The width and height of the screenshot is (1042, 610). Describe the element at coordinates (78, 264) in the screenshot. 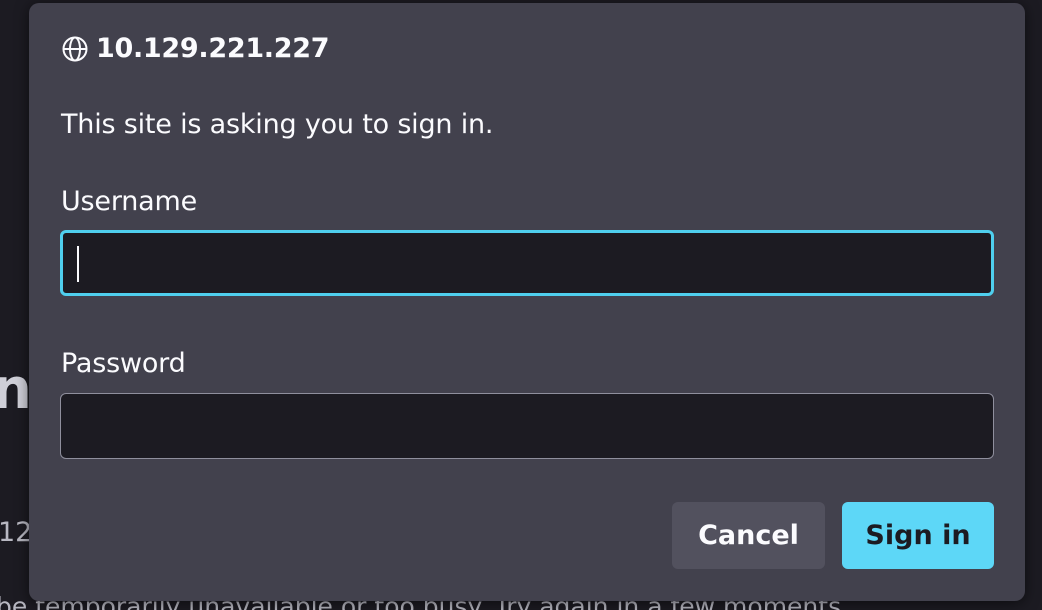

I see `text-caret` at that location.